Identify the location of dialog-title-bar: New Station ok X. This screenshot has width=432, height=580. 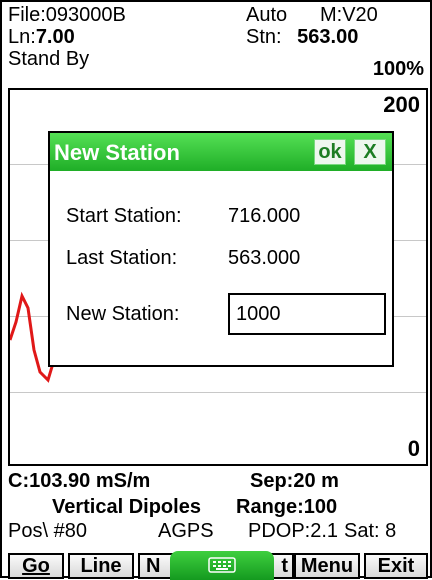
(221, 152).